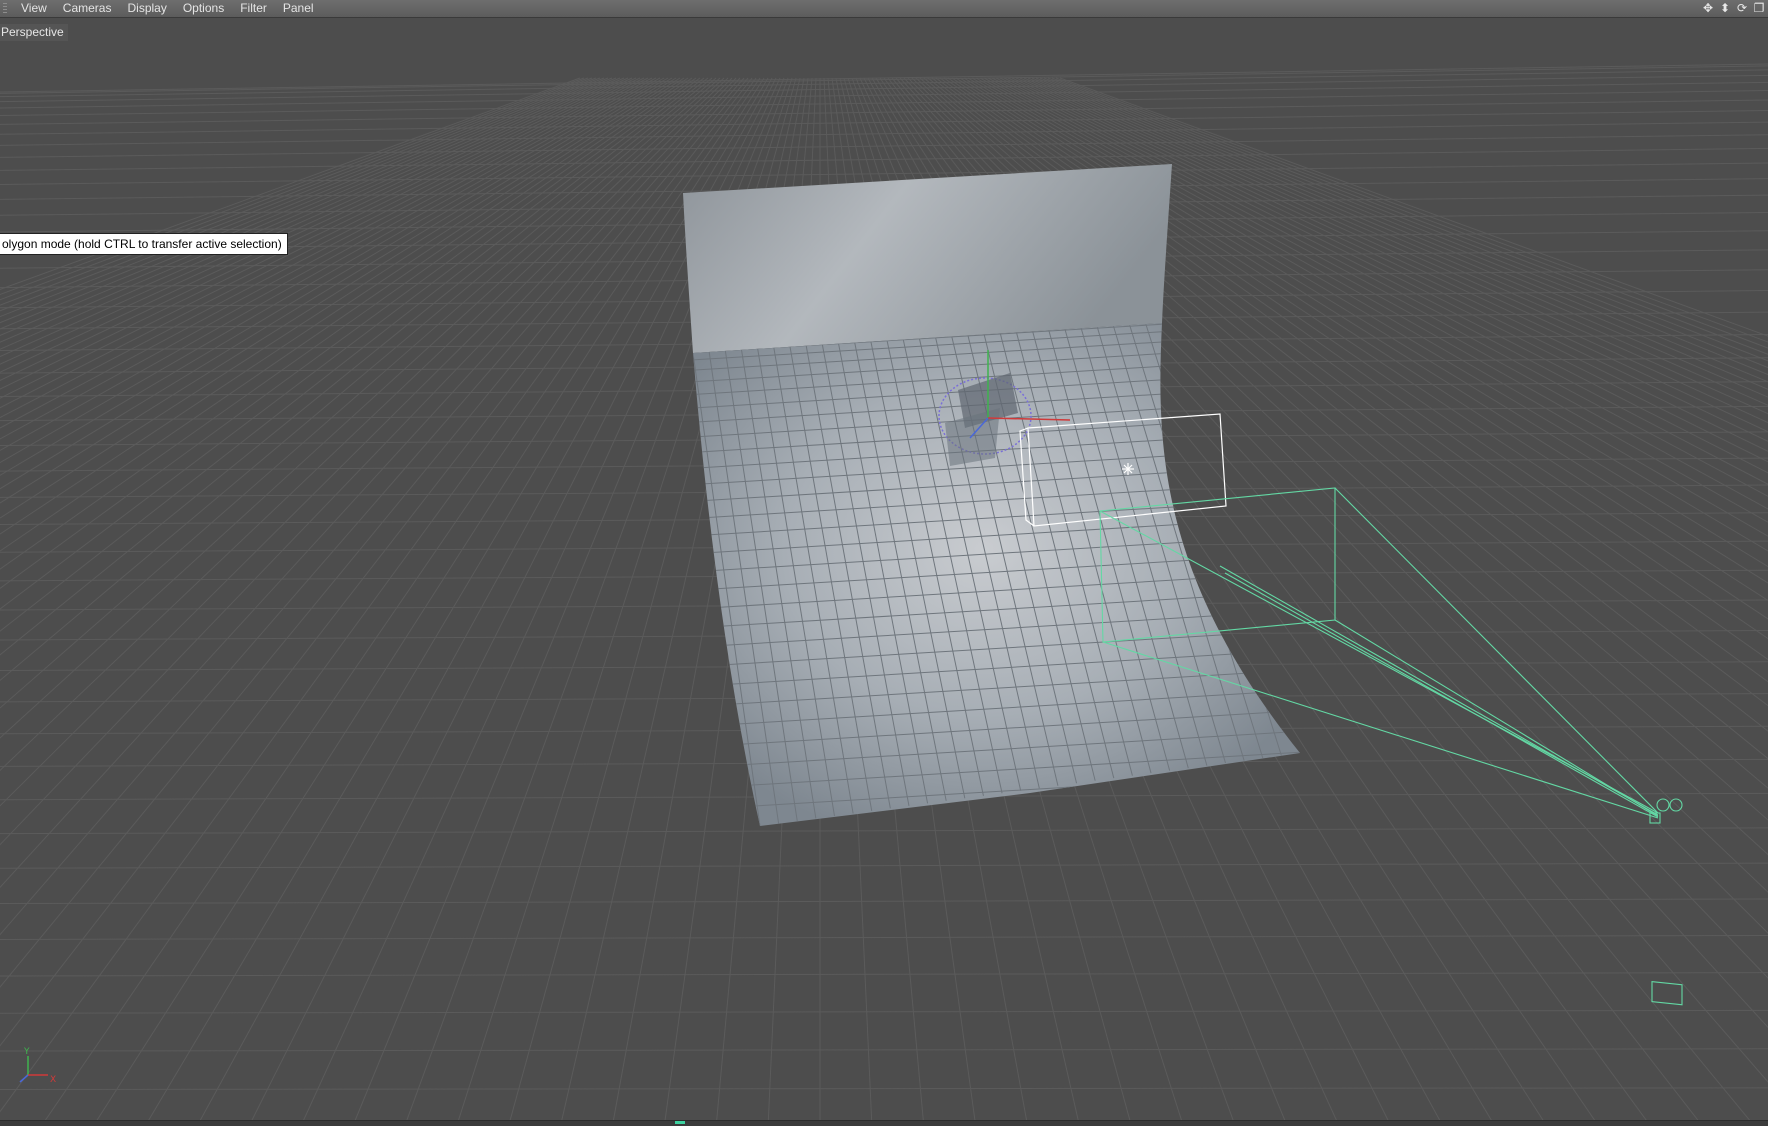 This screenshot has width=1768, height=1126. What do you see at coordinates (680, 1122) in the screenshot?
I see `timeline-marker` at bounding box center [680, 1122].